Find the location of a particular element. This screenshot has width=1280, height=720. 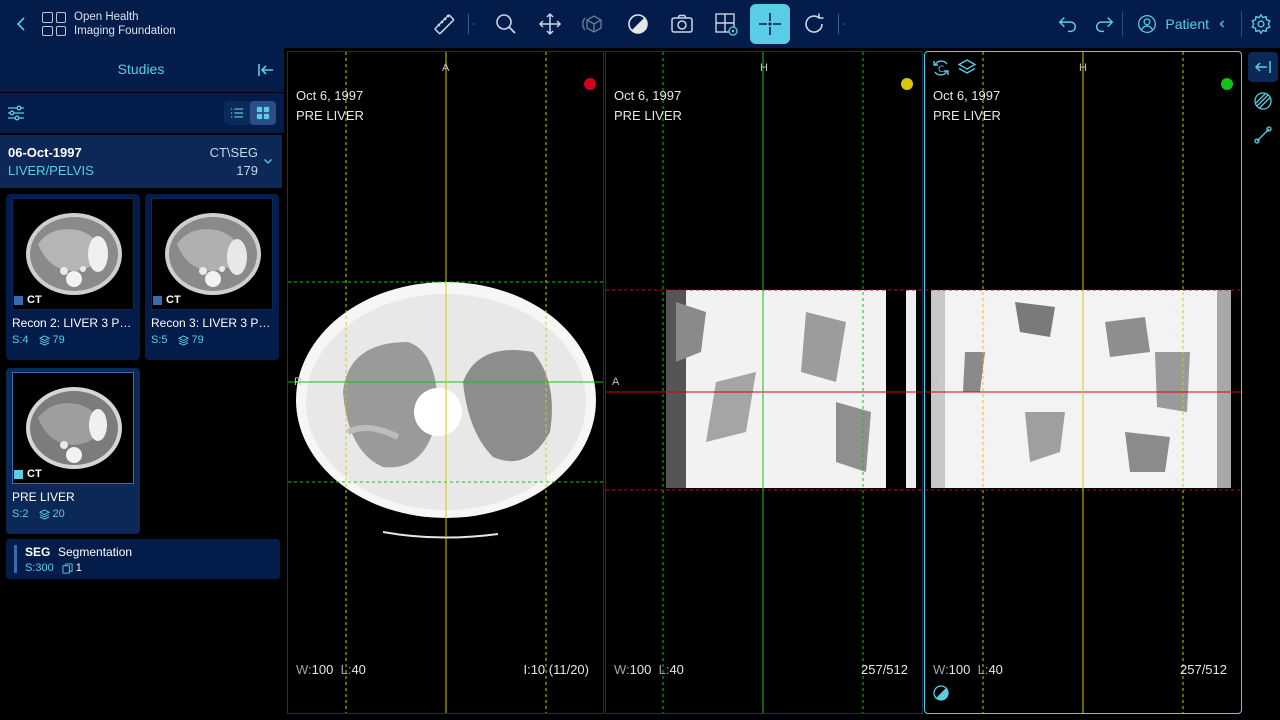

segmentation-color-bar is located at coordinates (15, 559).